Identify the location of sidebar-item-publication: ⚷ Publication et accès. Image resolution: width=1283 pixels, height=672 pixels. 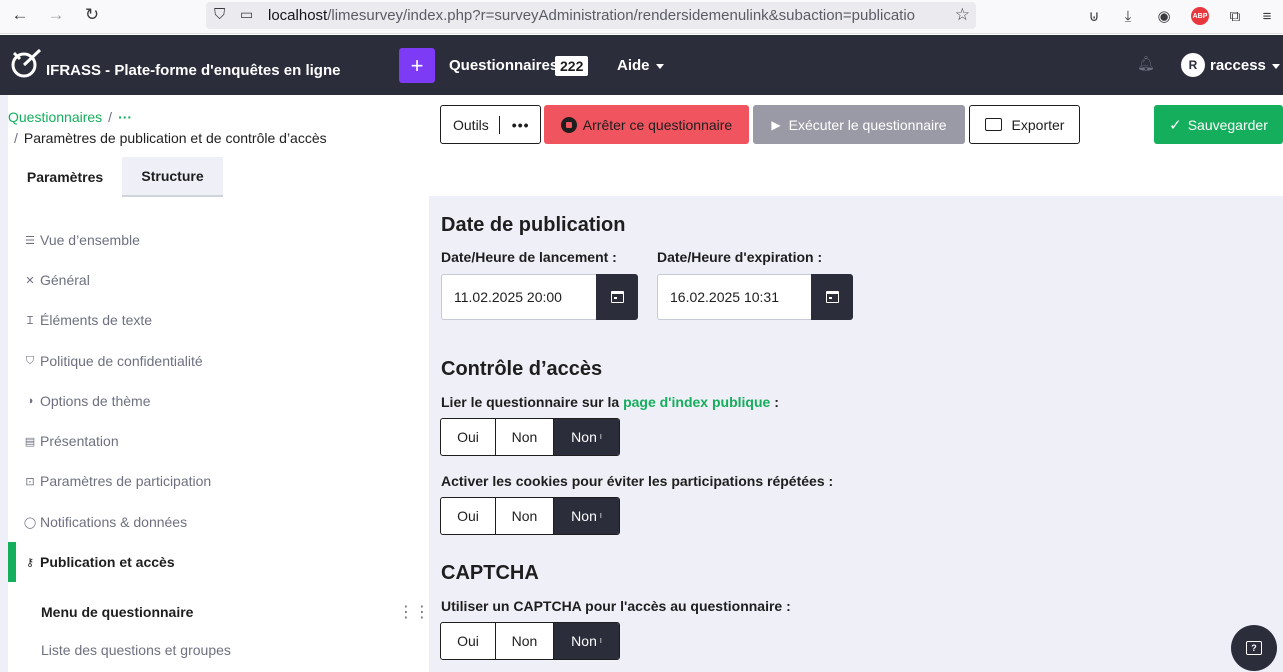
(218, 562).